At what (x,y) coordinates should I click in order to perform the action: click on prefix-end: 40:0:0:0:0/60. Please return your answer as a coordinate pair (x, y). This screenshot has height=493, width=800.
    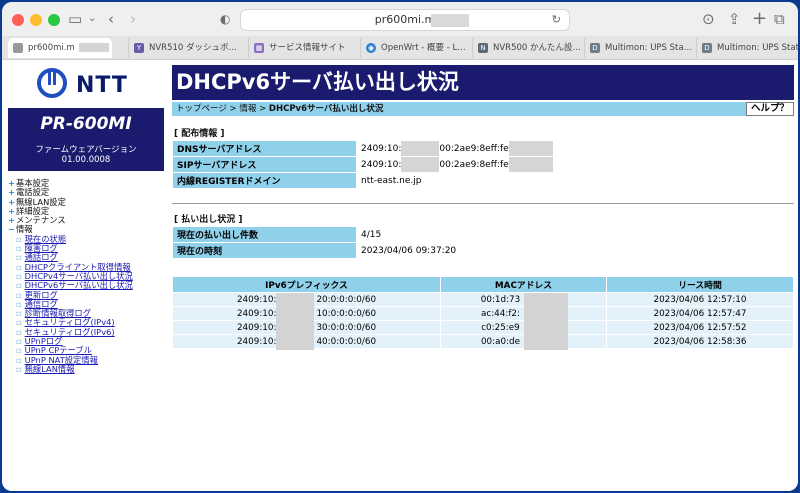
    Looking at the image, I should click on (346, 341).